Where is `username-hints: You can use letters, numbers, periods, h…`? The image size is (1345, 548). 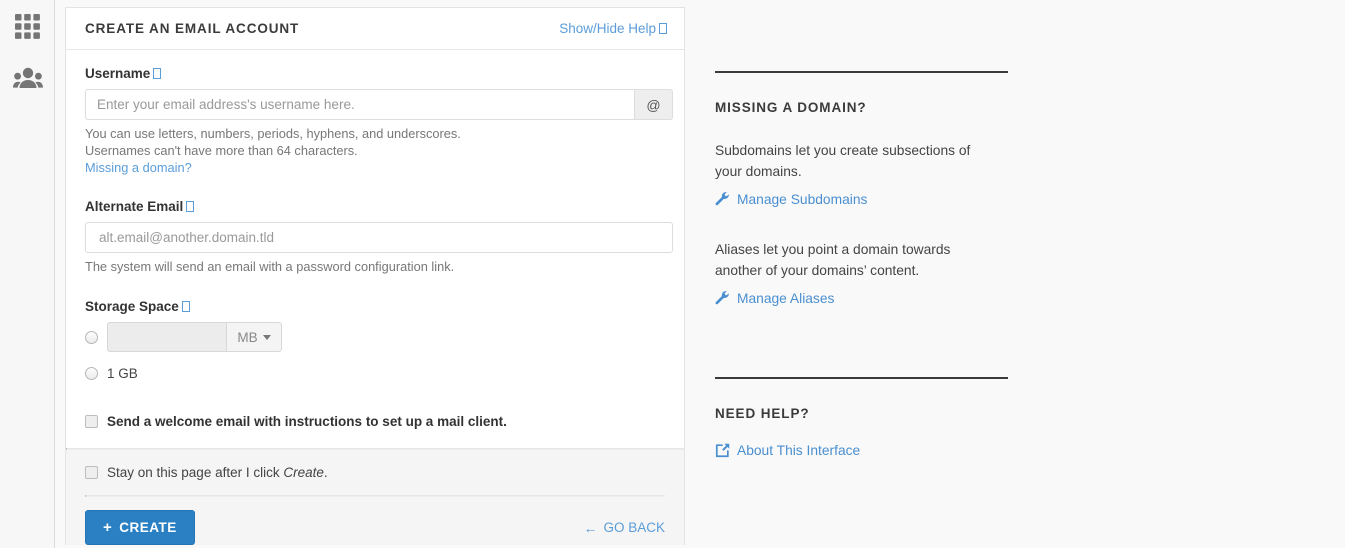
username-hints: You can use letters, numbers, periods, h… is located at coordinates (375, 142).